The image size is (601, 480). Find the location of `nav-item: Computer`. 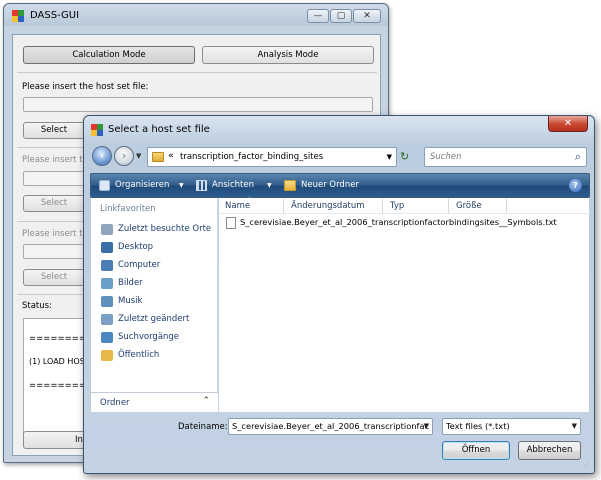

nav-item: Computer is located at coordinates (158, 266).